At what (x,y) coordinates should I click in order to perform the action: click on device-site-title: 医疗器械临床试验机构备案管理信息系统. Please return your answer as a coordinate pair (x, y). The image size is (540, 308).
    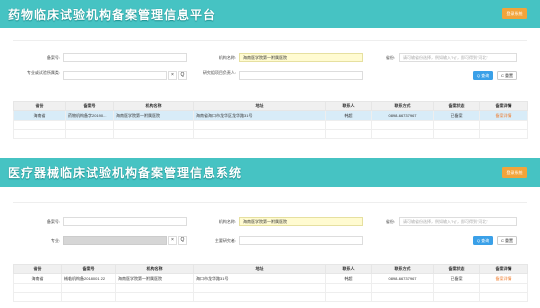
    Looking at the image, I should click on (125, 173).